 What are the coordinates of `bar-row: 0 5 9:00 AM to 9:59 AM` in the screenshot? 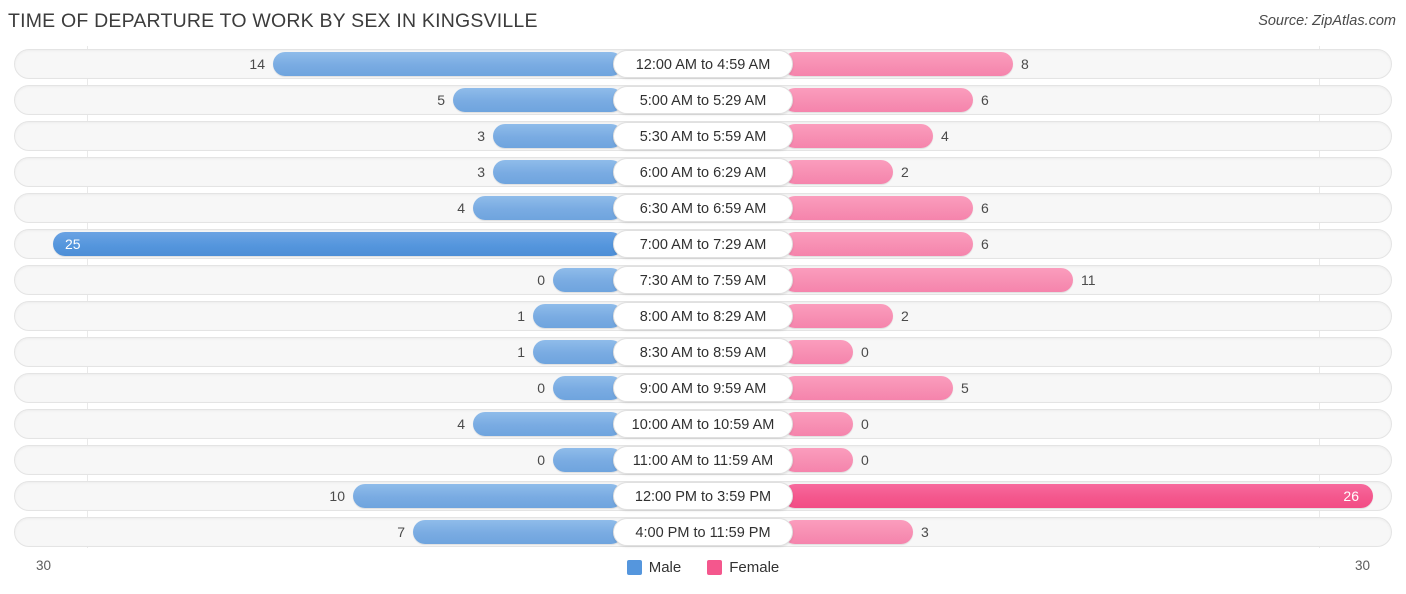 It's located at (703, 388).